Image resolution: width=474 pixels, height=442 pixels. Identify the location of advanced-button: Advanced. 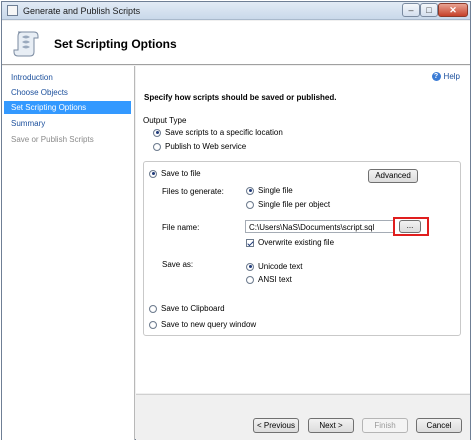
(393, 176).